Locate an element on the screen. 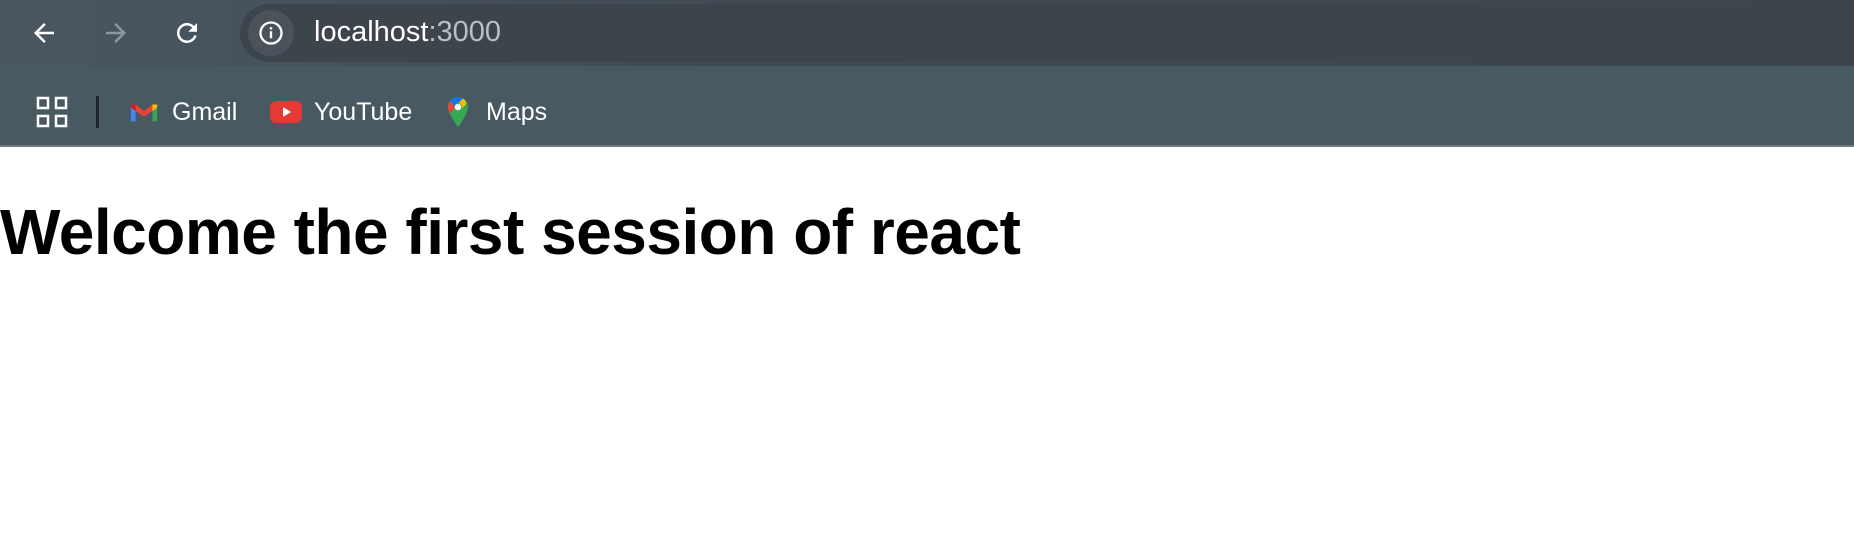 This screenshot has width=1854, height=538. reload-button is located at coordinates (187, 33).